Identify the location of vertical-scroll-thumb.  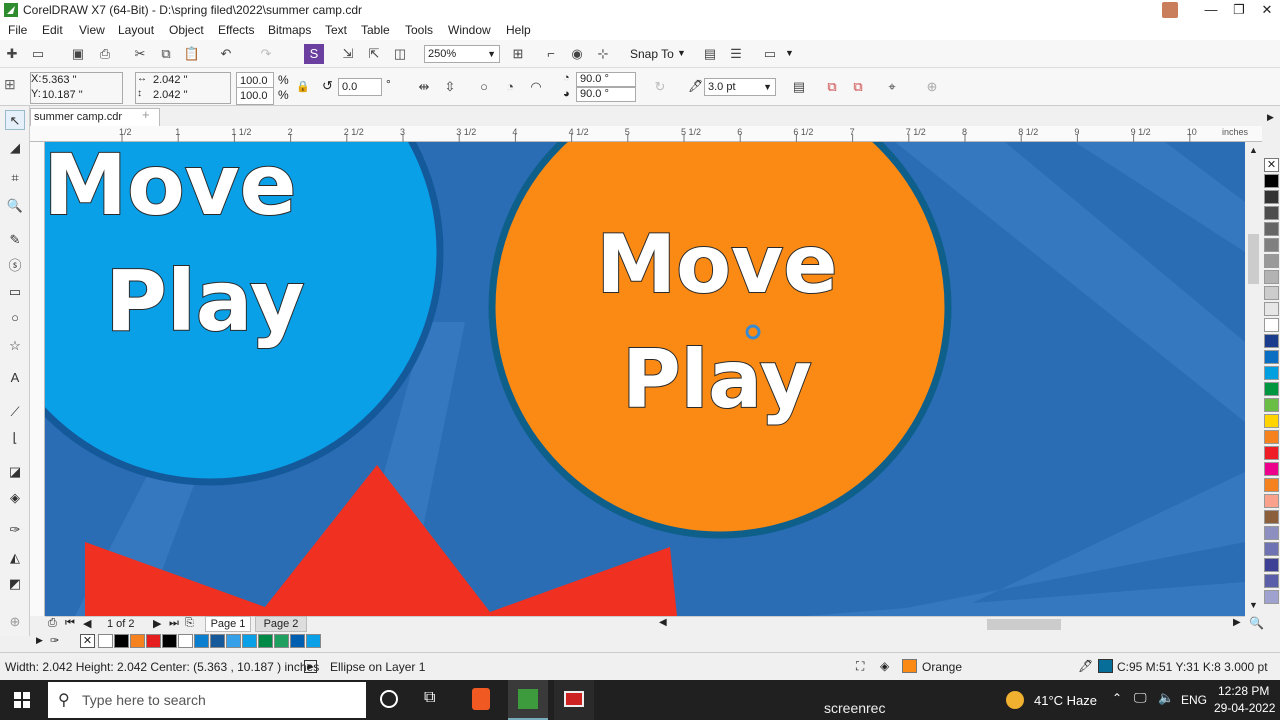
(1253, 259).